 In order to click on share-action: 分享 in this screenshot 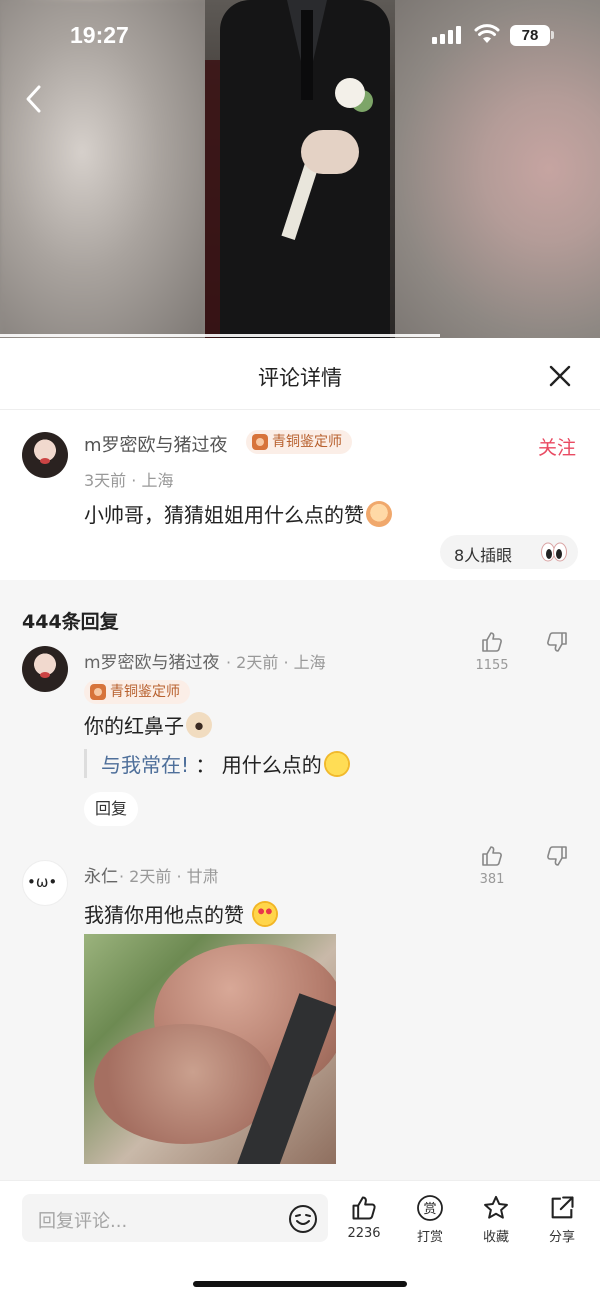, I will do `click(562, 1219)`.